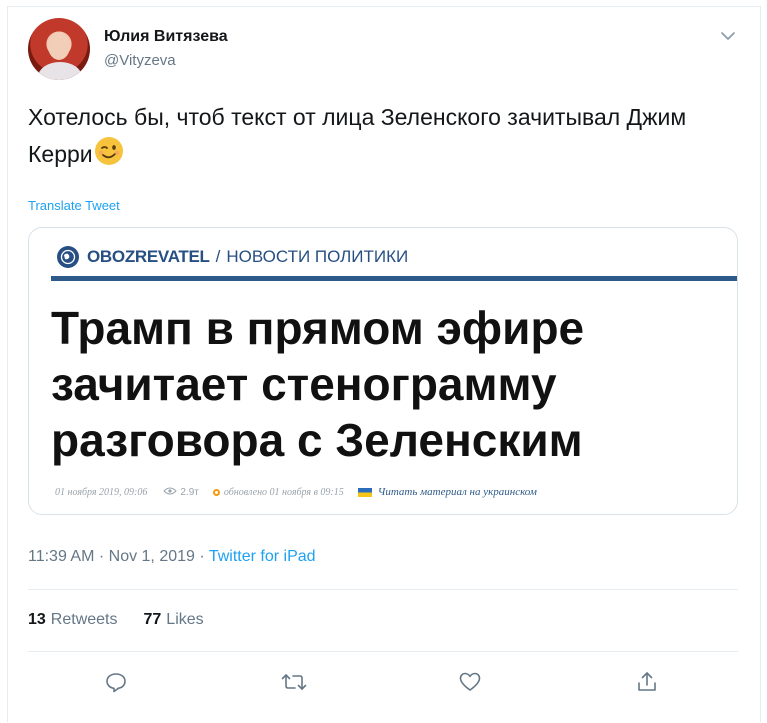 The image size is (767, 723). I want to click on card-views: 2.9т, so click(181, 492).